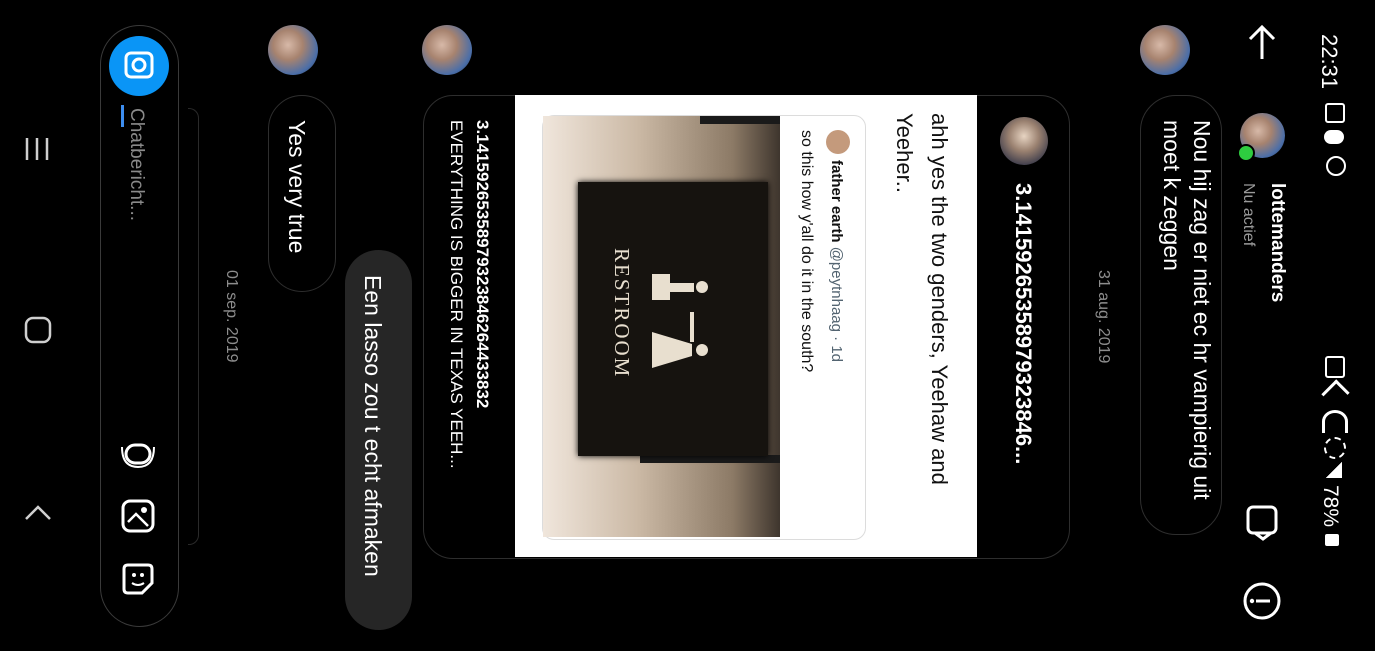 This screenshot has height=651, width=1375. Describe the element at coordinates (1103, 317) in the screenshot. I see `date-separator: 31 aug. 2019` at that location.